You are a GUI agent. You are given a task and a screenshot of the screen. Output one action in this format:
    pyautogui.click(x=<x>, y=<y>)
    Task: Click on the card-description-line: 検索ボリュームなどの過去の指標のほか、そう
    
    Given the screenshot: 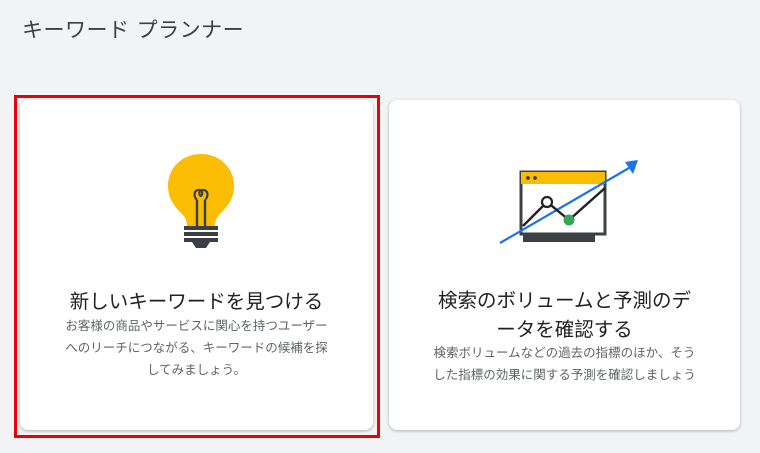 What is the action you would take?
    pyautogui.click(x=564, y=352)
    